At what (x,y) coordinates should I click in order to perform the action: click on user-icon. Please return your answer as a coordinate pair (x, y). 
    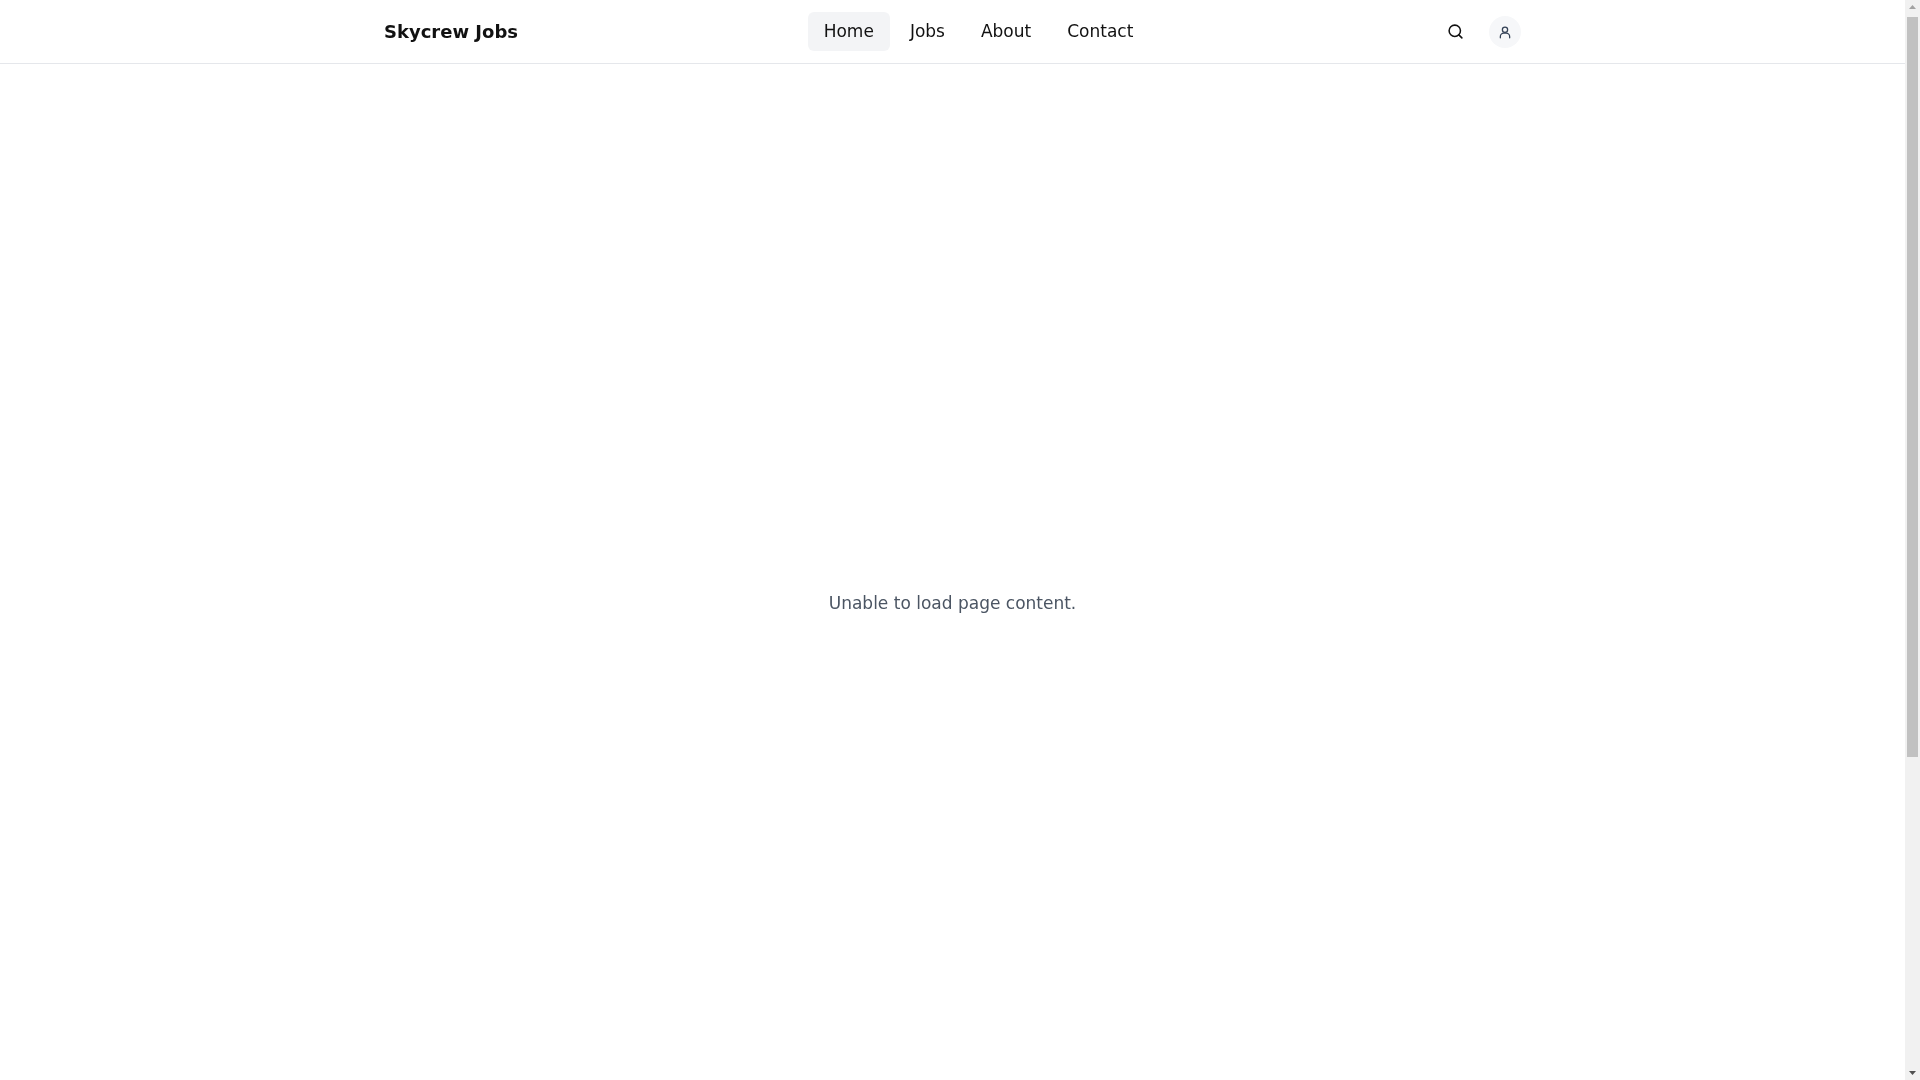
    Looking at the image, I should click on (1505, 31).